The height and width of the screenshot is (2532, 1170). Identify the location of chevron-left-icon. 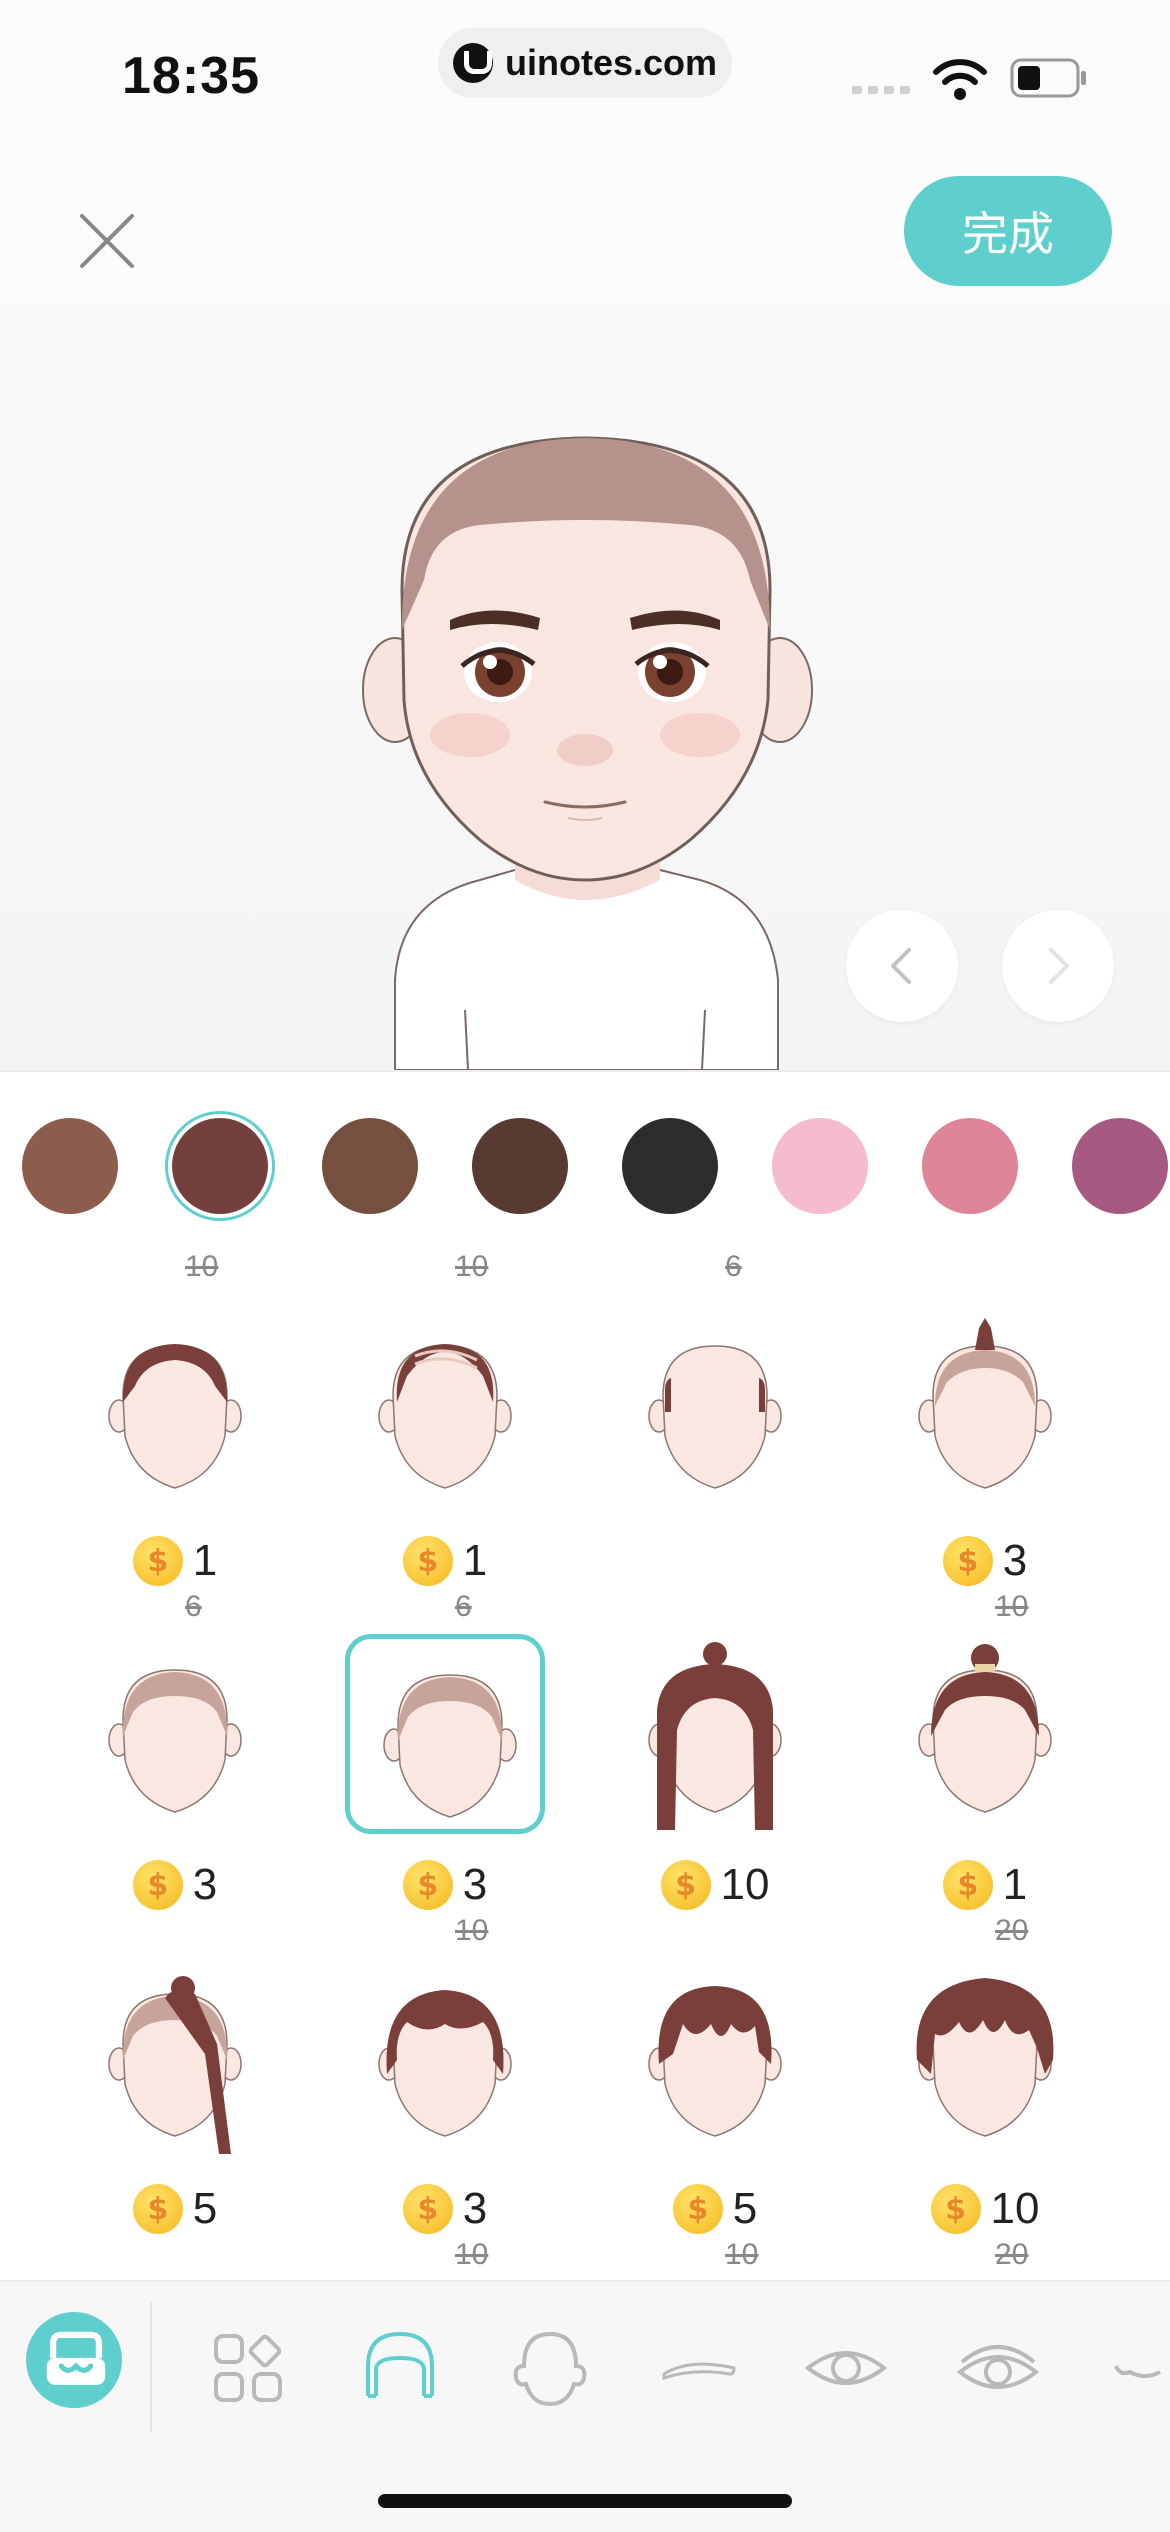
(901, 966).